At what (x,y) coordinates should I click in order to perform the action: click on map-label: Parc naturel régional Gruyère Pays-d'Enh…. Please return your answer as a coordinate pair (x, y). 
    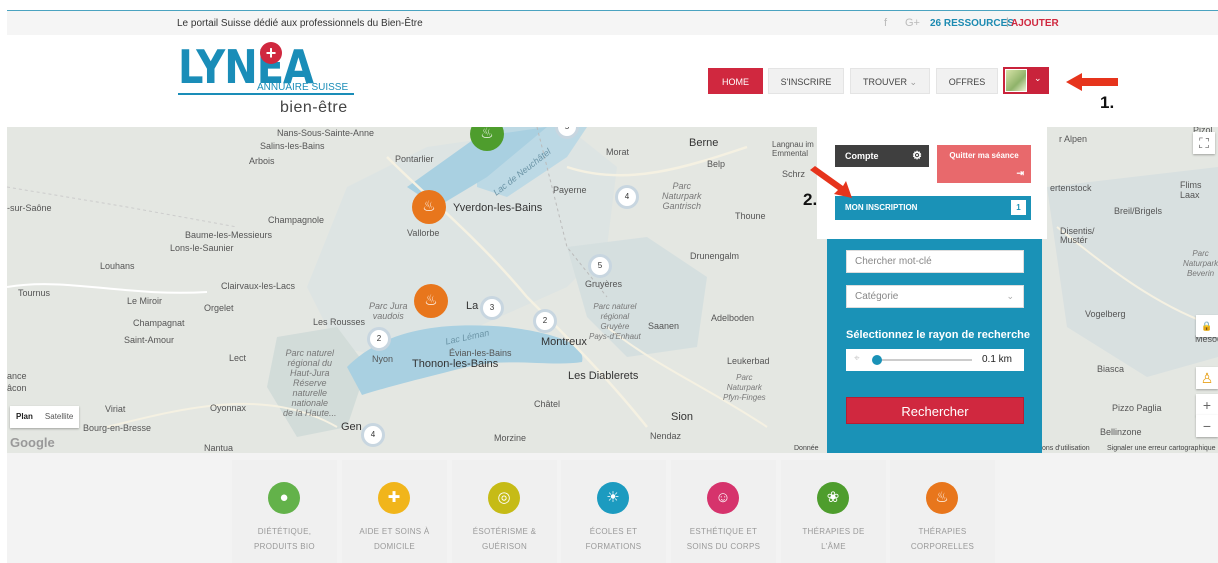
    Looking at the image, I should click on (615, 321).